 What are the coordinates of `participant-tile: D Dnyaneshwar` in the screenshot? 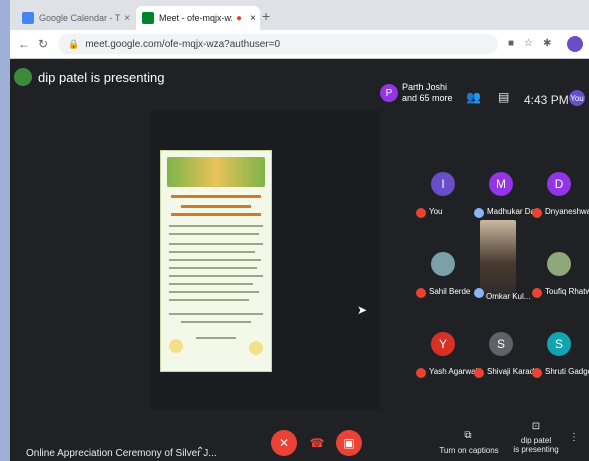 It's located at (559, 187).